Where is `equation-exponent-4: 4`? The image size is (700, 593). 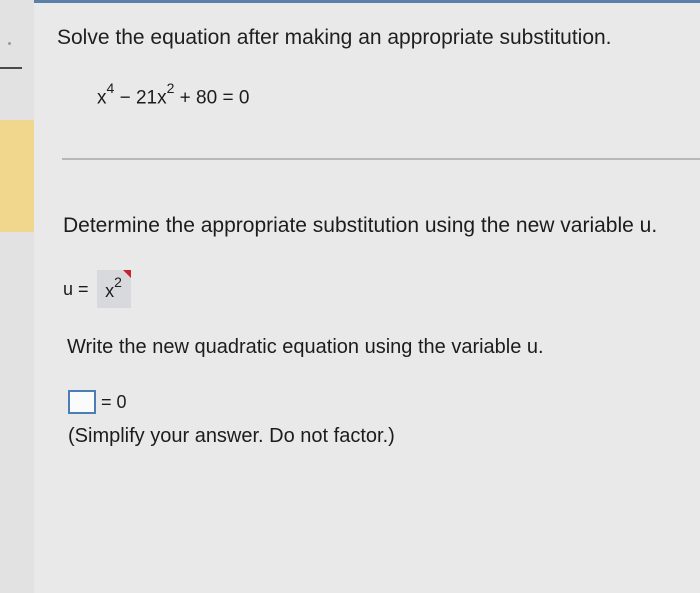 equation-exponent-4: 4 is located at coordinates (110, 88).